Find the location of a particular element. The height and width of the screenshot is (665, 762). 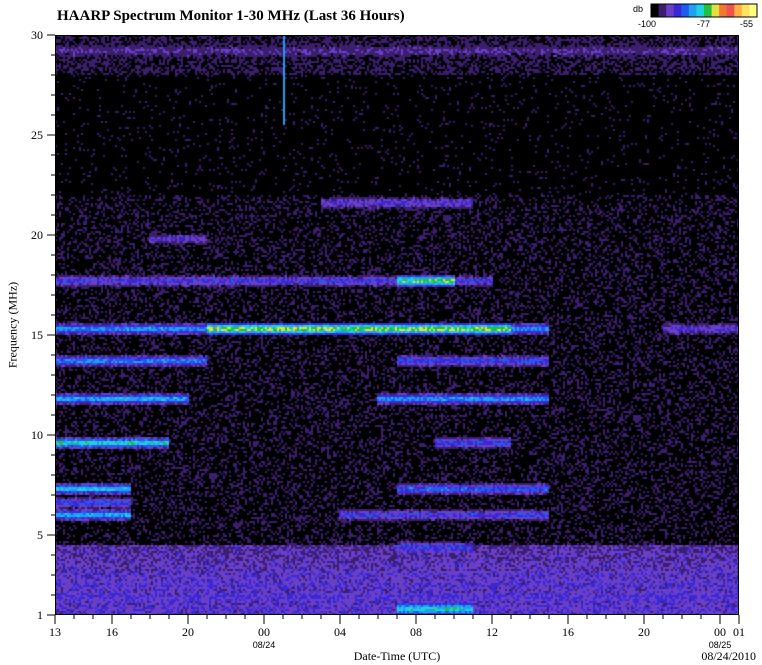

y-tick-label: 10 is located at coordinates (37, 435).